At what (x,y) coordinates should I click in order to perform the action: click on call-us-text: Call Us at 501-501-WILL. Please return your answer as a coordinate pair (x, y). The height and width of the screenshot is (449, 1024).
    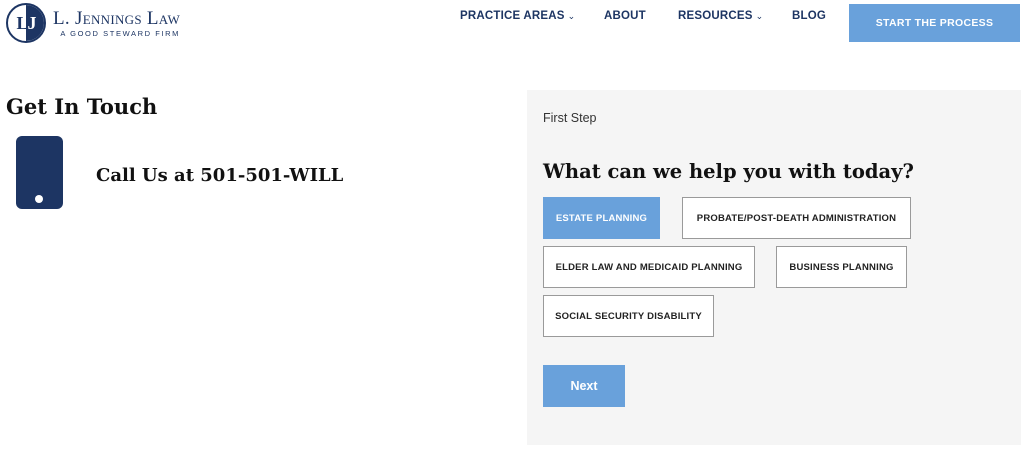
    Looking at the image, I should click on (219, 175).